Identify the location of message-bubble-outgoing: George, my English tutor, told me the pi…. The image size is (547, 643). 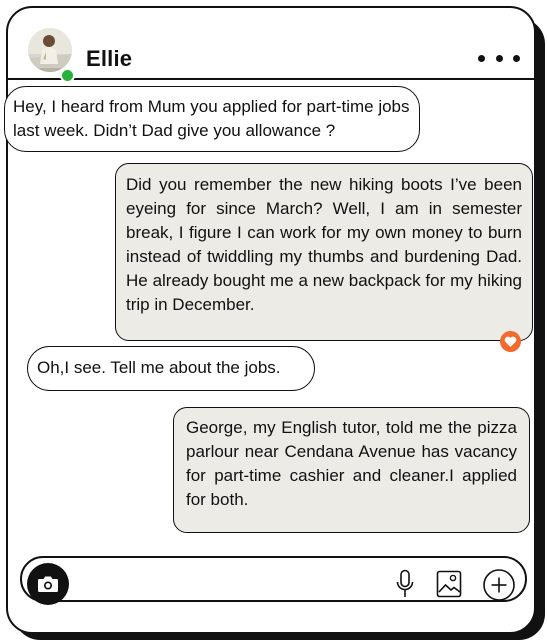
(351, 470).